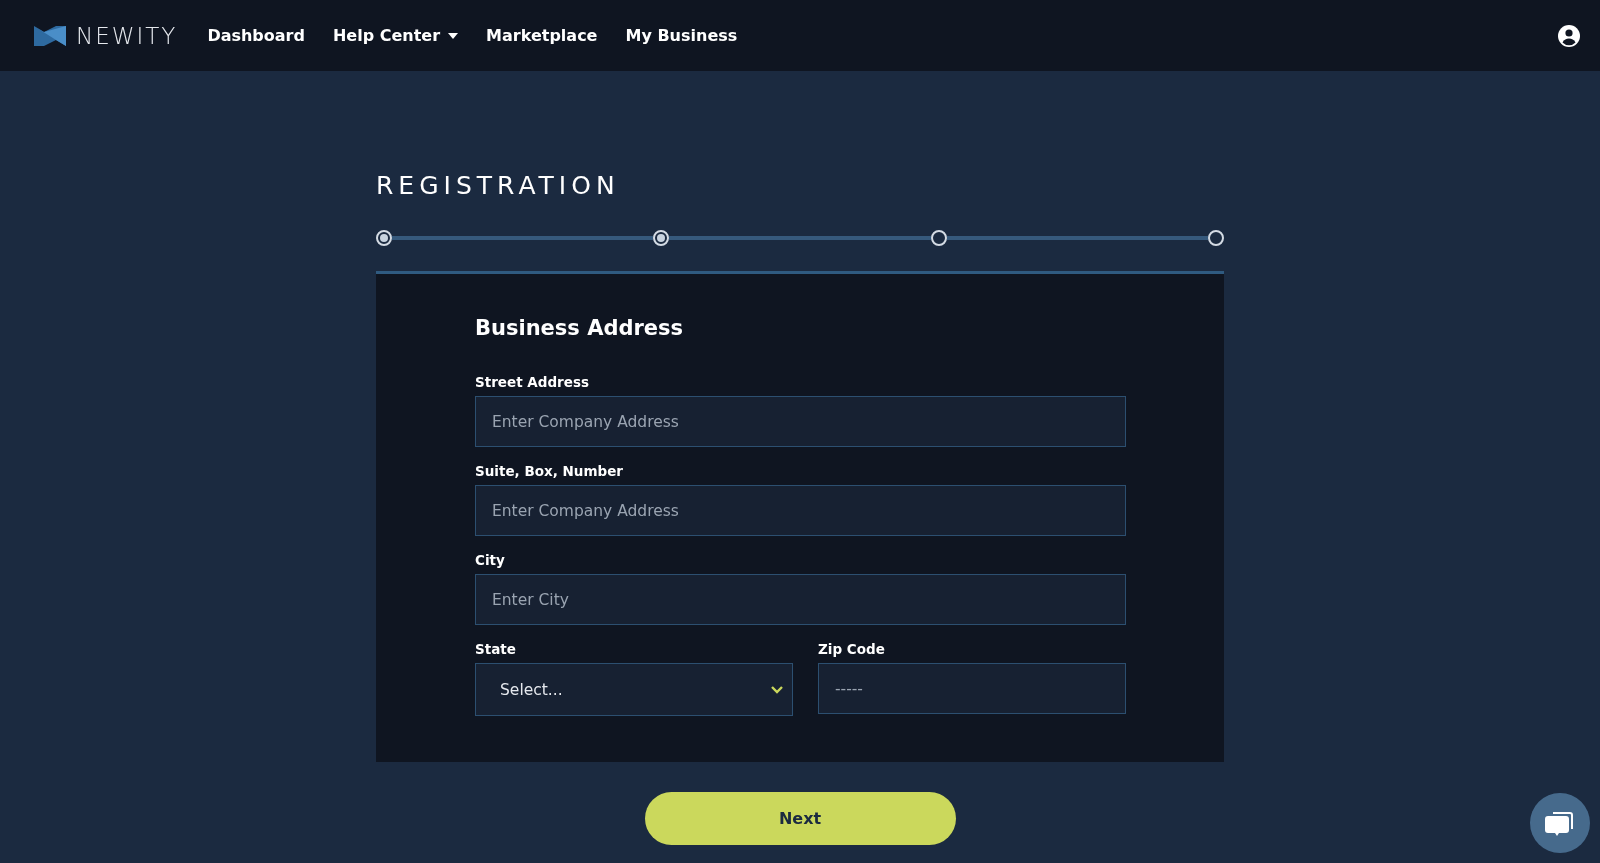 This screenshot has height=863, width=1600. Describe the element at coordinates (777, 689) in the screenshot. I see `chevron-icon` at that location.